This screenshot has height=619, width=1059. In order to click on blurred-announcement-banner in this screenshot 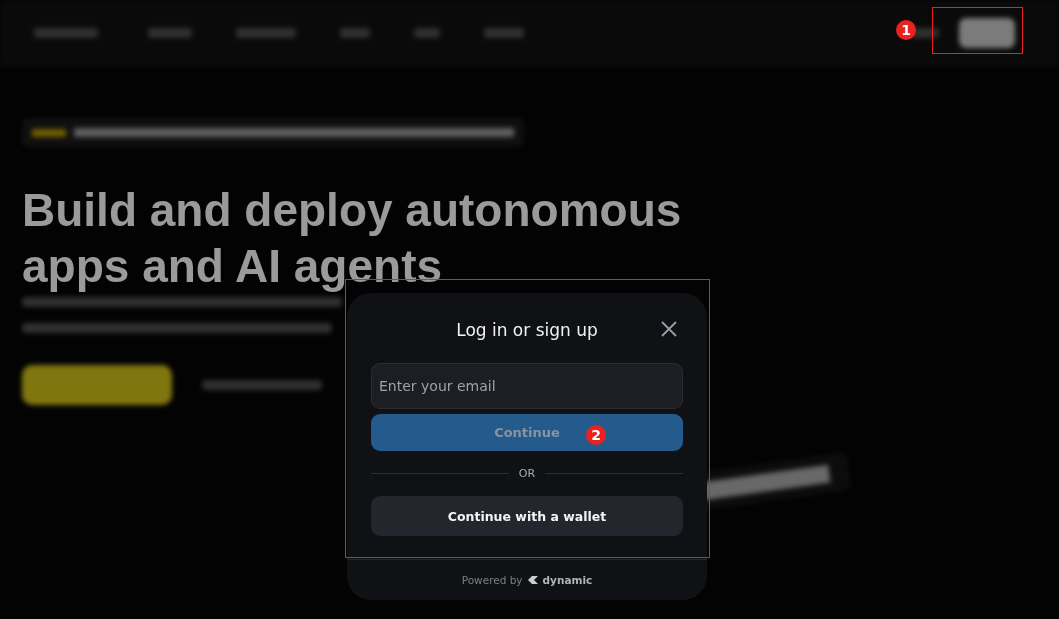, I will do `click(273, 132)`.